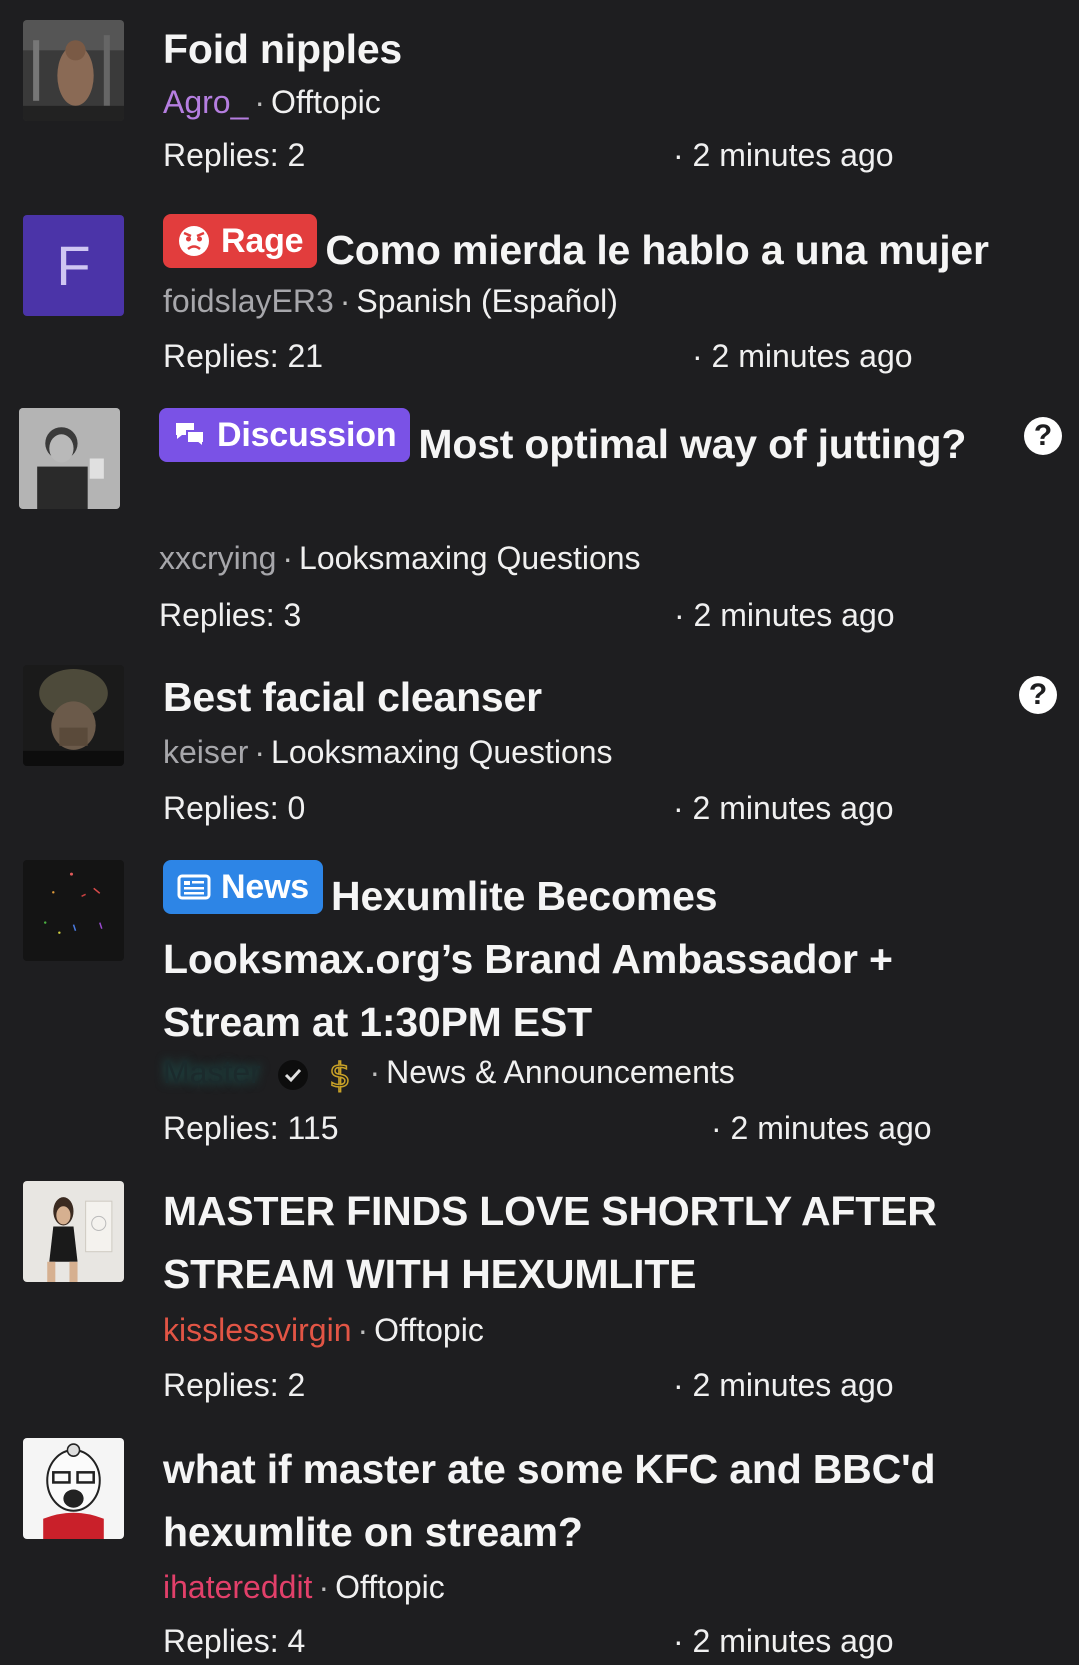  I want to click on dollar-icon: $, so click(339, 1075).